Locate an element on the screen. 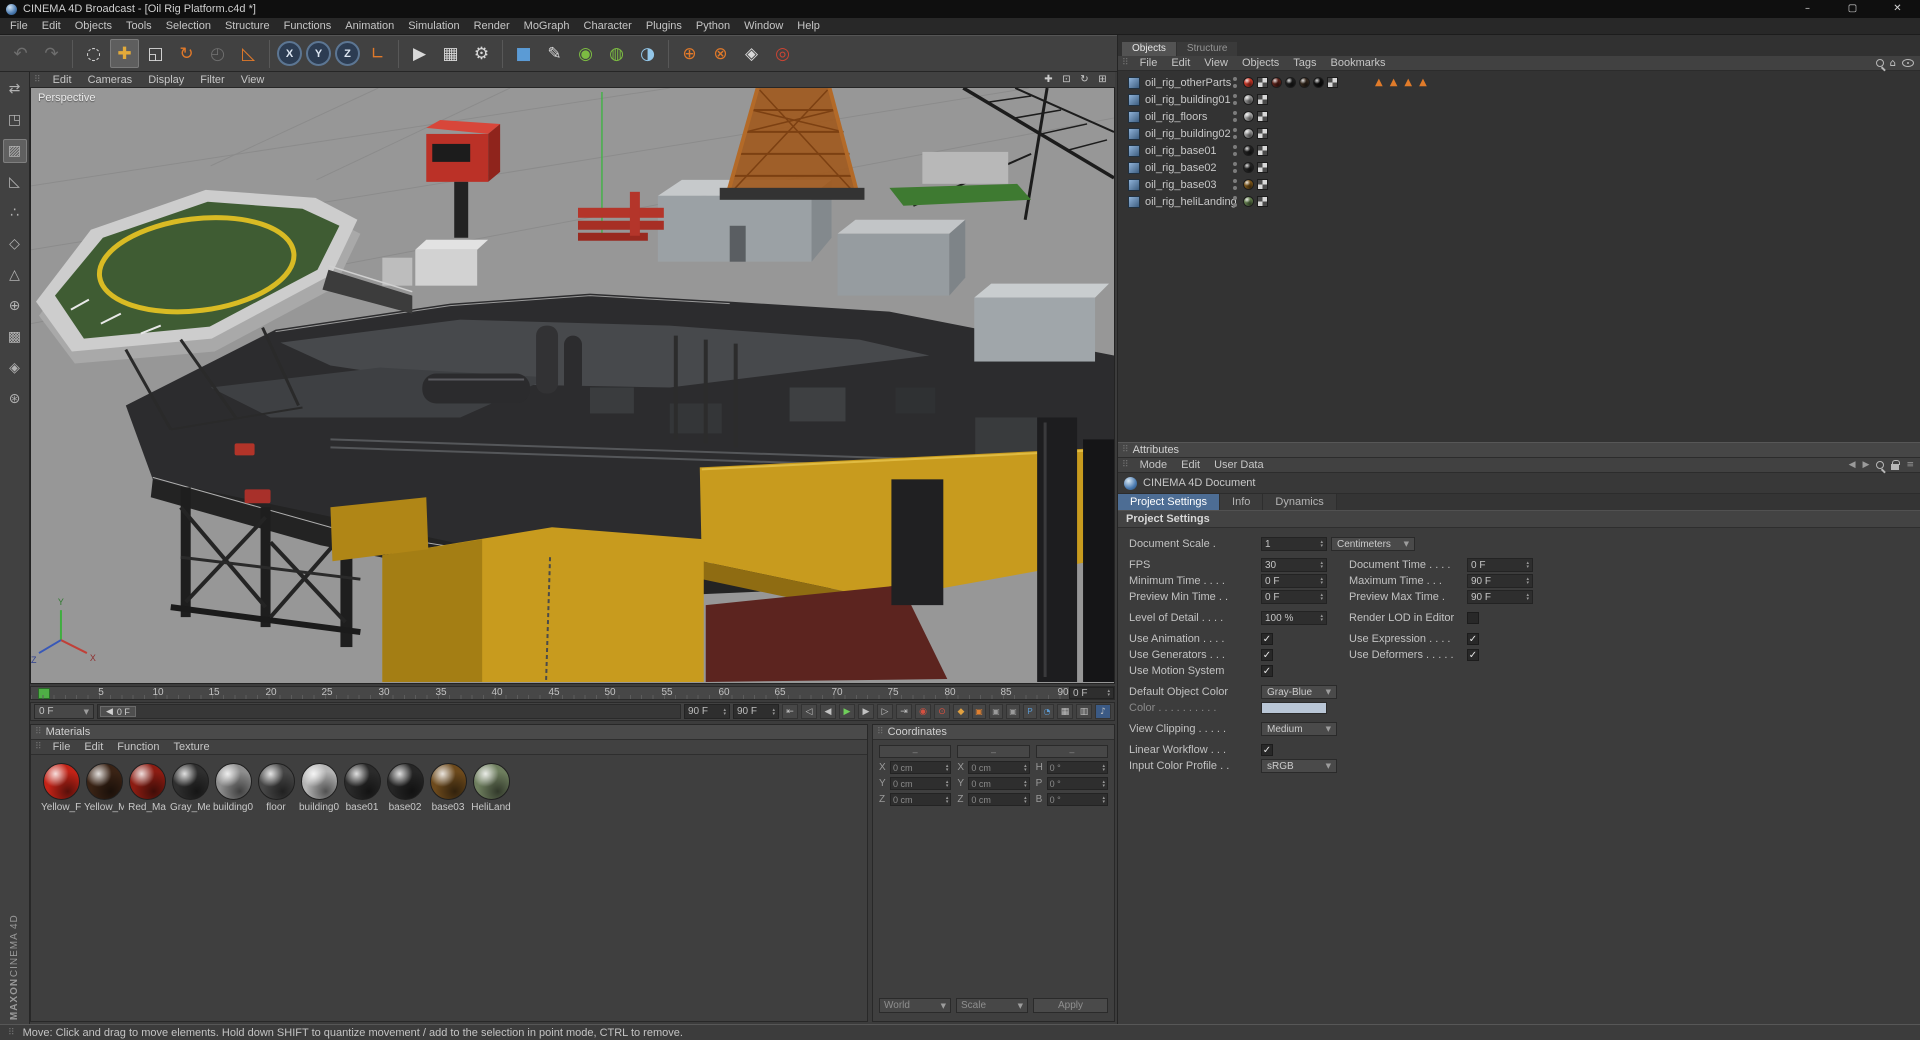 This screenshot has height=1040, width=1920. goto-end-icon: ⇥ is located at coordinates (904, 711).